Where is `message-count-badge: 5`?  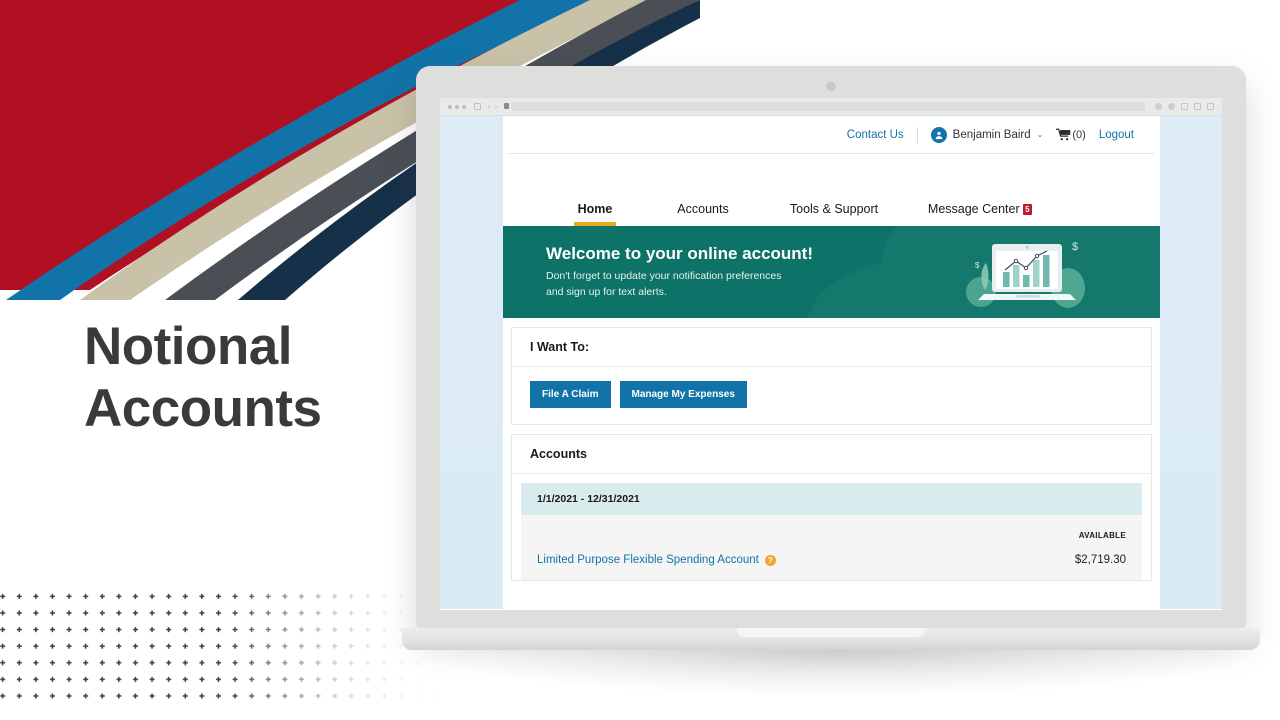 message-count-badge: 5 is located at coordinates (1027, 210).